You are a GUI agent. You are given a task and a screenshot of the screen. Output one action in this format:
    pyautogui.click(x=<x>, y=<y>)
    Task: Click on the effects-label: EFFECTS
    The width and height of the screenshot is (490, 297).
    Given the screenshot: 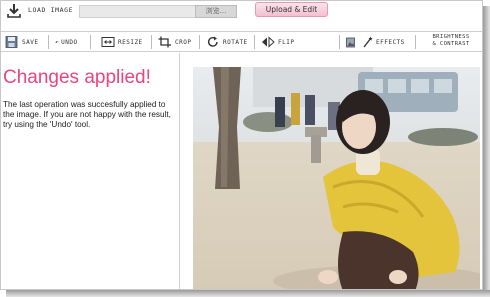 What is the action you would take?
    pyautogui.click(x=390, y=42)
    